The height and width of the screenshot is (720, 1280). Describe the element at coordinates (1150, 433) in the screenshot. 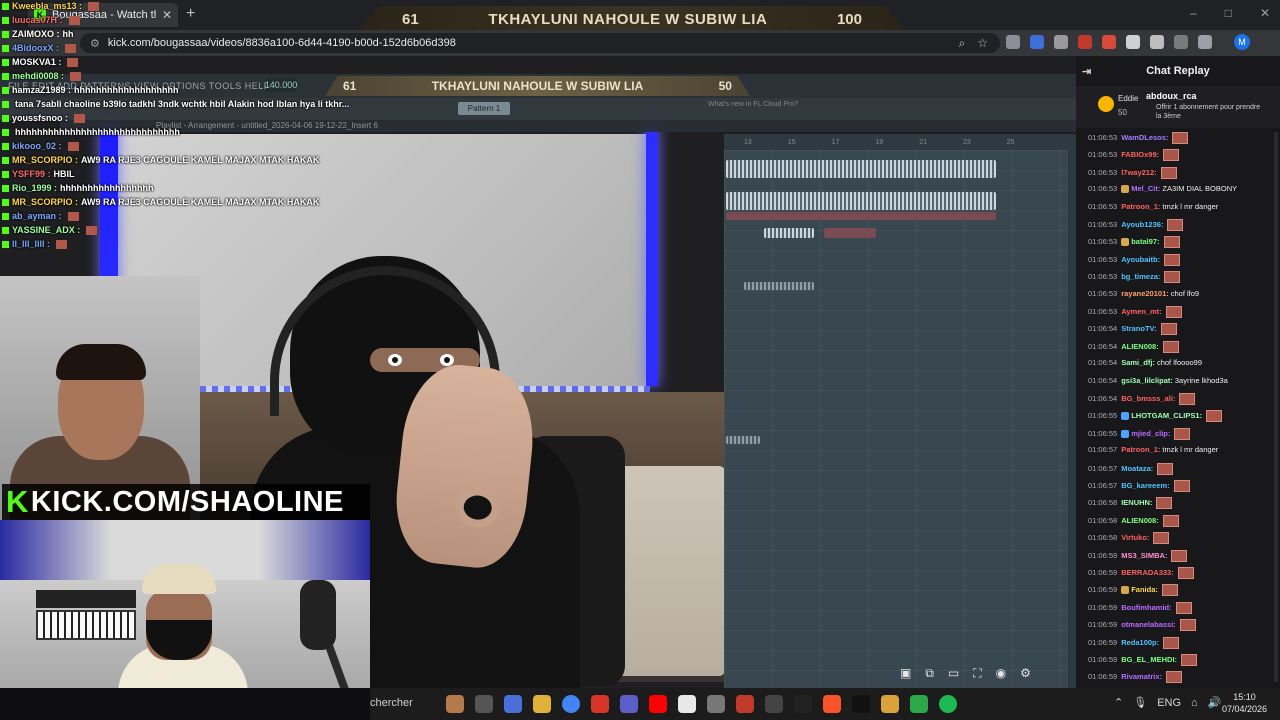

I see `message-username: mjied_clip:` at that location.